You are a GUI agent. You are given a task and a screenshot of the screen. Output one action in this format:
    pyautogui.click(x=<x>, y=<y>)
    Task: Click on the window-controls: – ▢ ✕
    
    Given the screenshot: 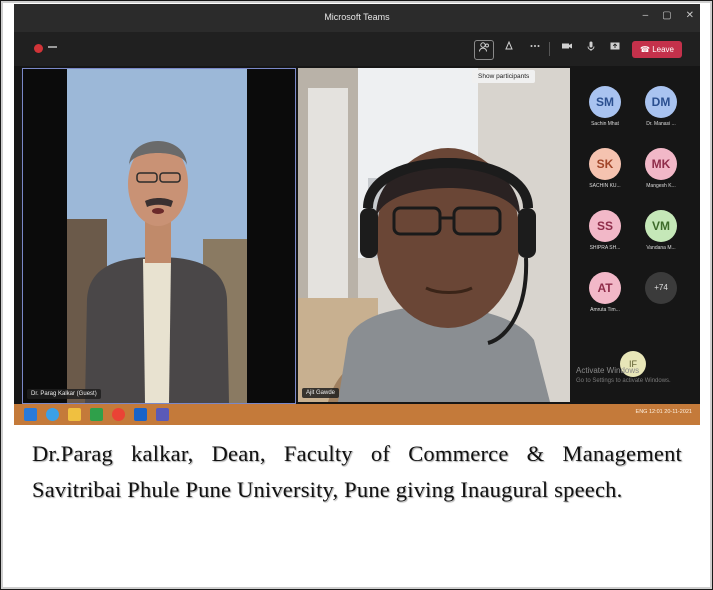 What is the action you would take?
    pyautogui.click(x=668, y=15)
    